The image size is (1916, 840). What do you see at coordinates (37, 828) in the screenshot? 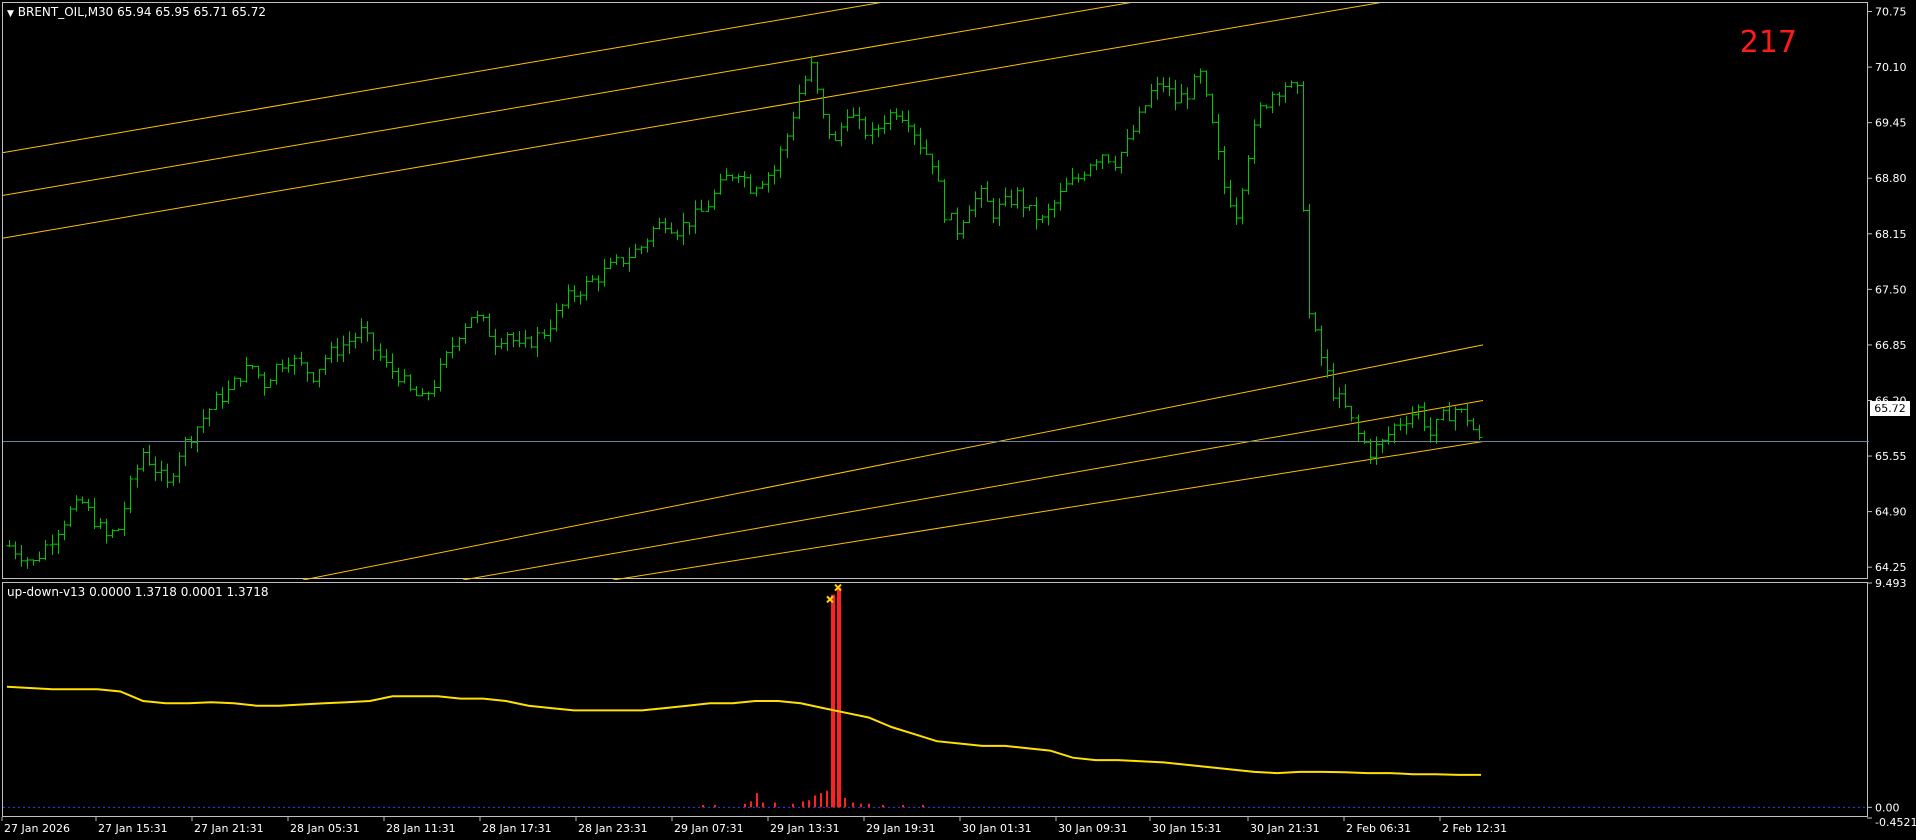
I see `time-axis-label: 27 Jan 2026` at bounding box center [37, 828].